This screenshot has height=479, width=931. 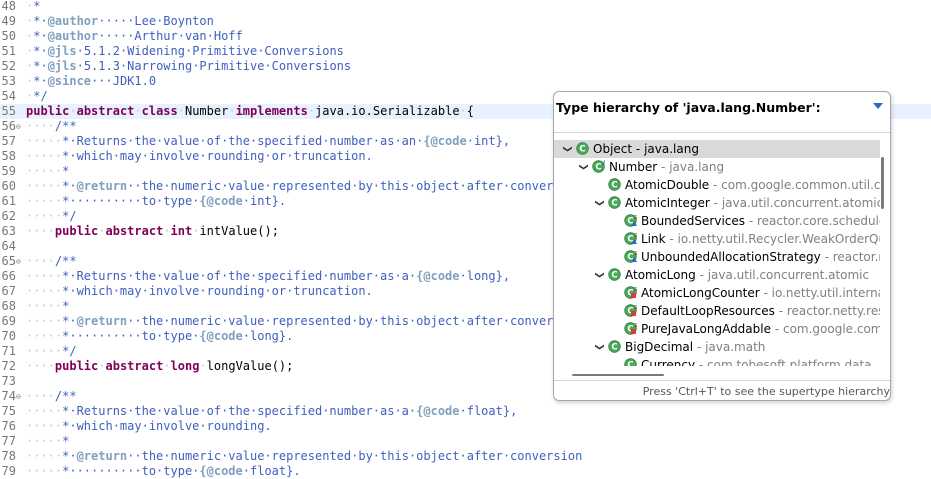 What do you see at coordinates (156, 201) in the screenshot?
I see `code-text: ·····*··········to·type·{@code·int}.` at bounding box center [156, 201].